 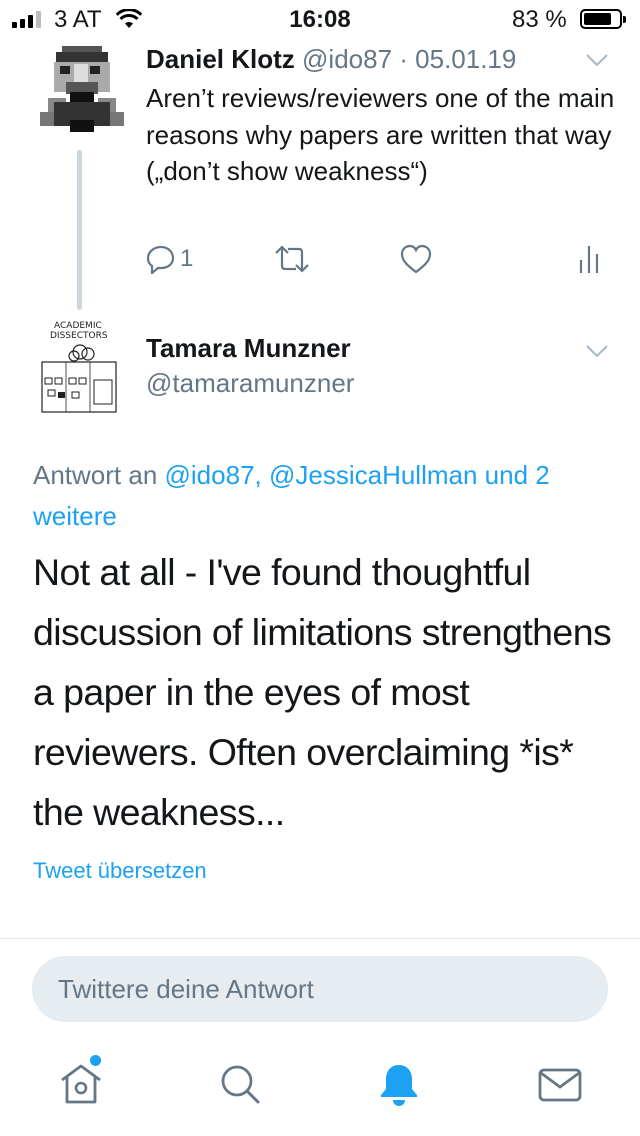 I want to click on avatar-tamara-munzner: ACADEMIC DISSECTORS, so click(x=80, y=368).